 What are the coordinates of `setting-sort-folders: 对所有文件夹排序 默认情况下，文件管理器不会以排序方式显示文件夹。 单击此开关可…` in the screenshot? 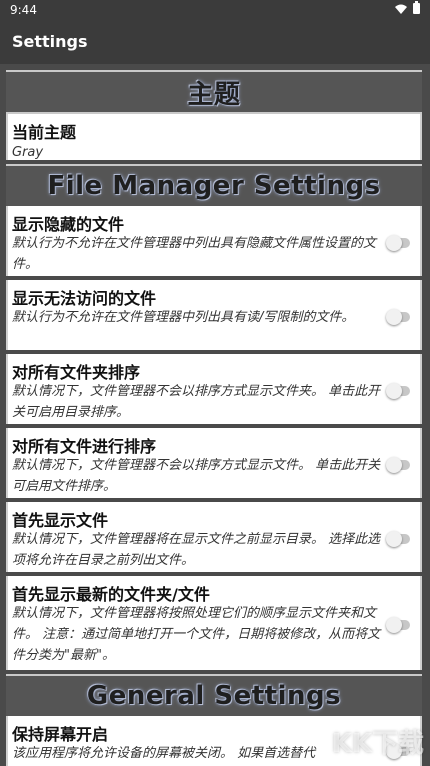 It's located at (214, 389).